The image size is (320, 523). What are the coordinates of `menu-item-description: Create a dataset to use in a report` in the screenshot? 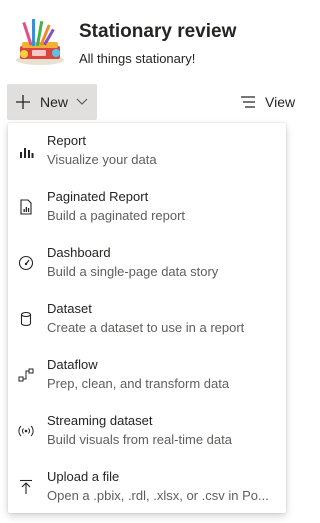 It's located at (146, 327).